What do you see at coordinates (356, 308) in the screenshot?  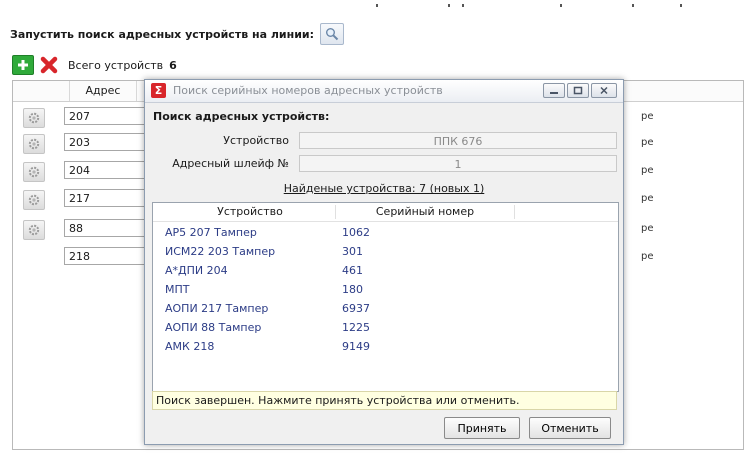 I see `serial-number: 6937` at bounding box center [356, 308].